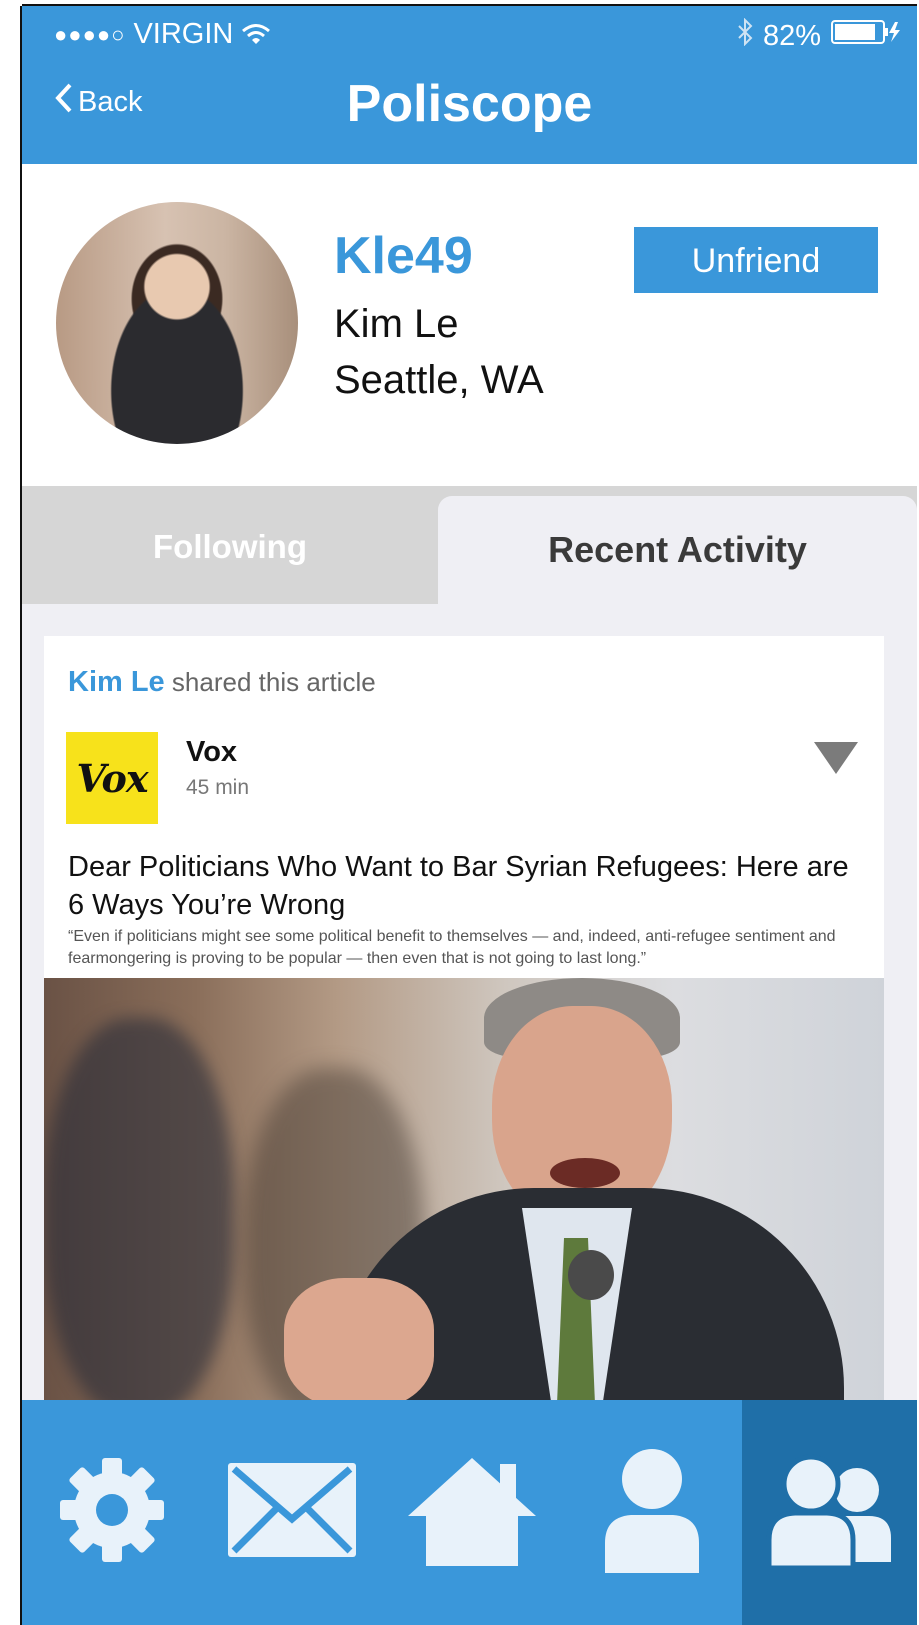  I want to click on share-action: shared this article, so click(273, 682).